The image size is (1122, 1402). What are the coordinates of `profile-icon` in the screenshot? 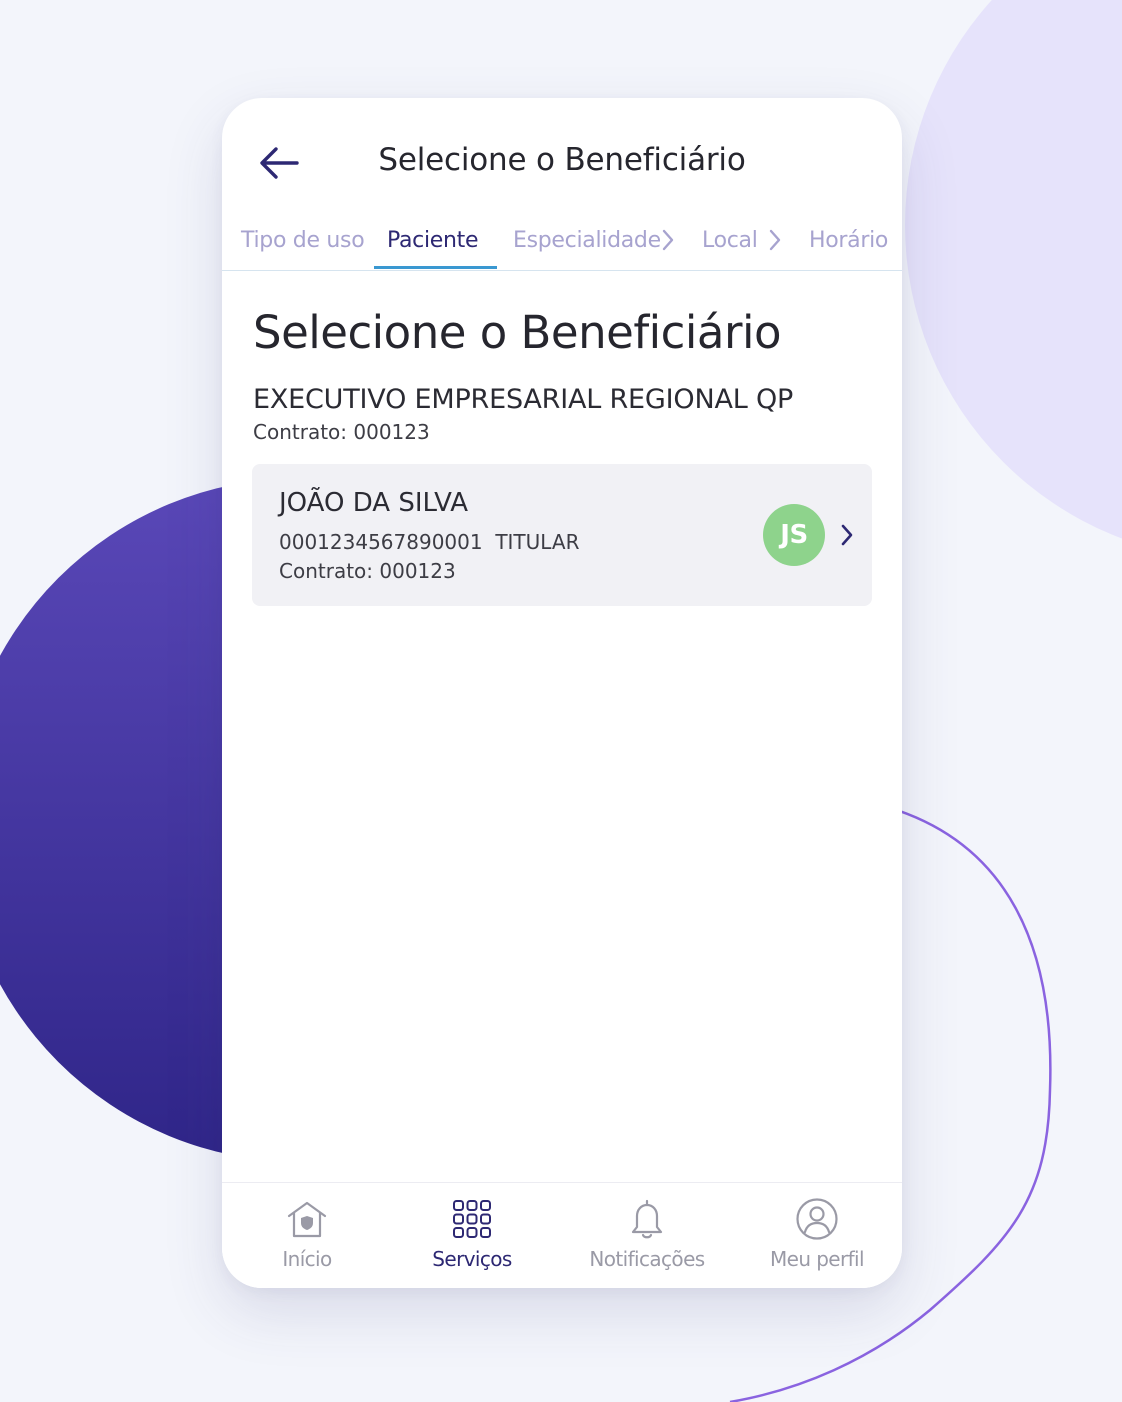 It's located at (817, 1219).